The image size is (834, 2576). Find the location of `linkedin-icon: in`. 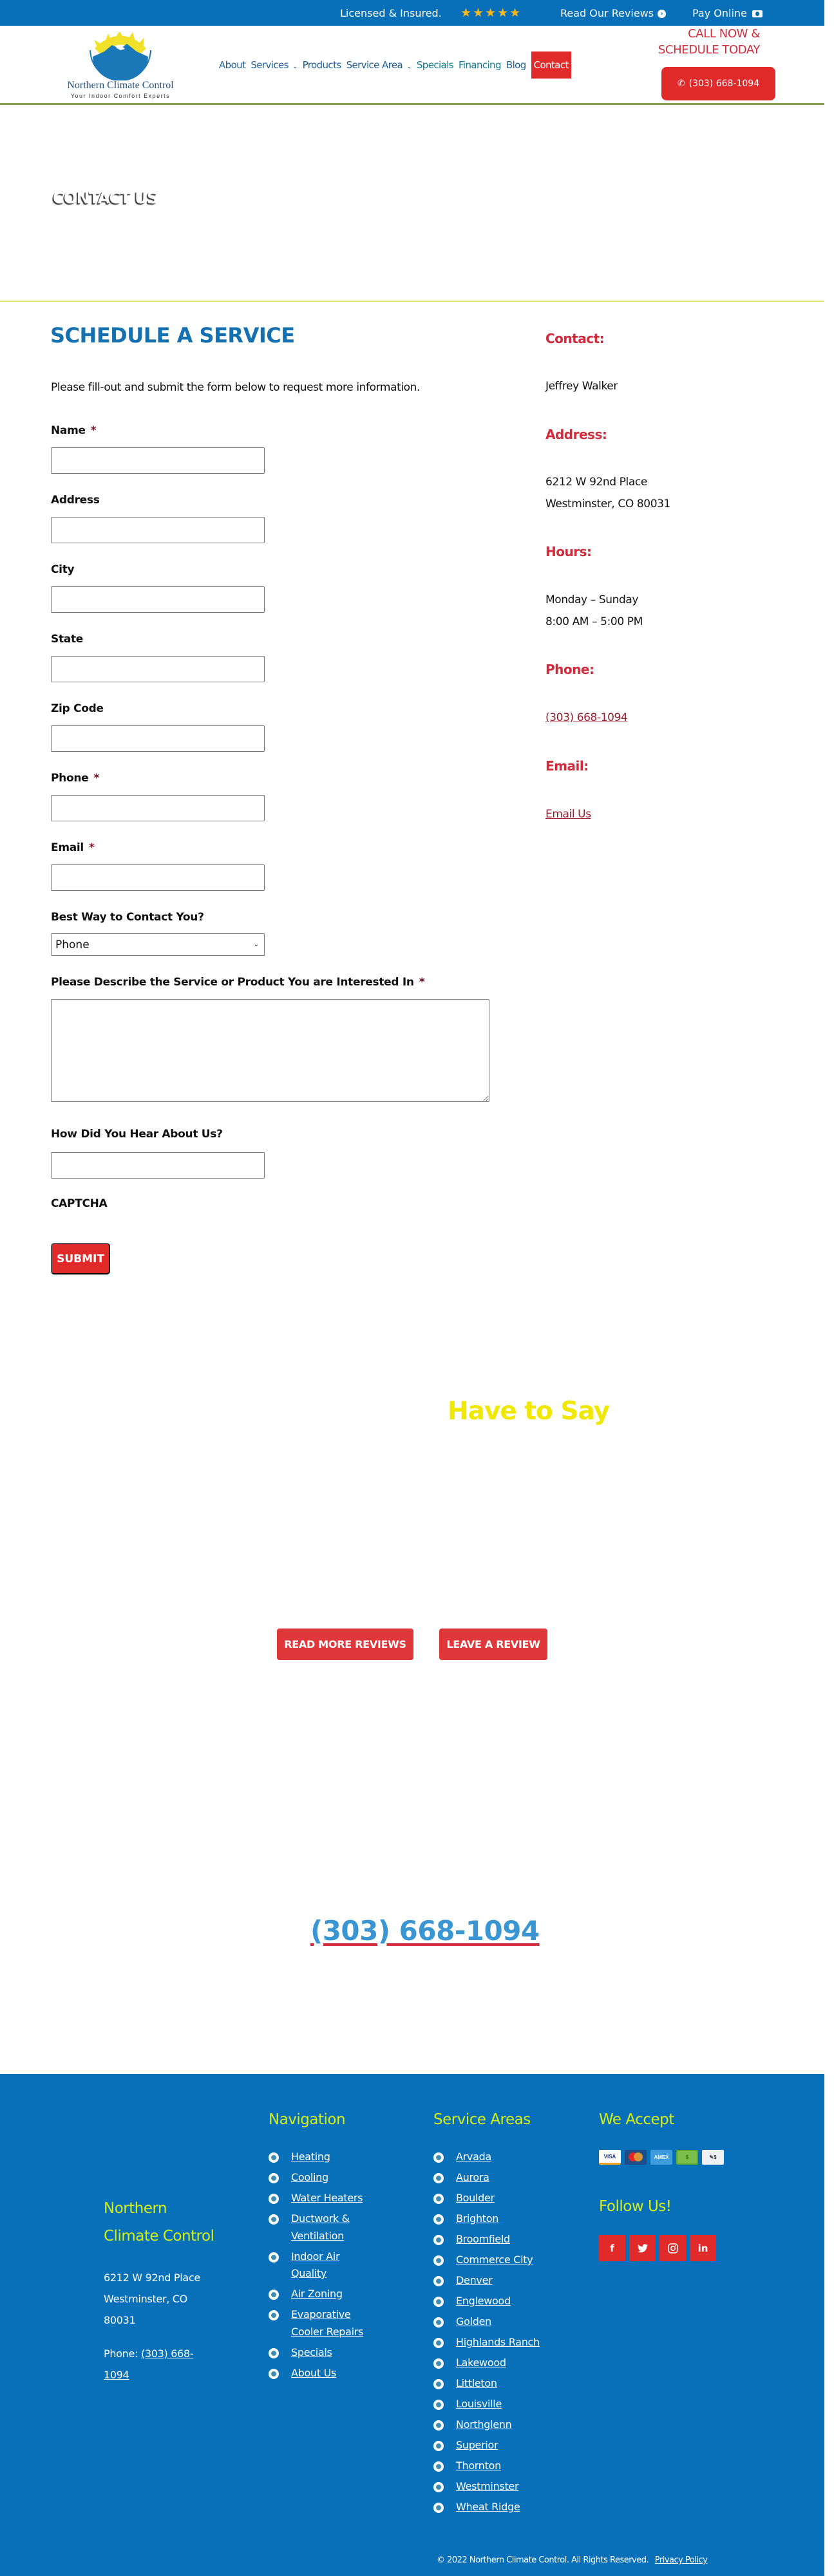

linkedin-icon: in is located at coordinates (703, 2248).